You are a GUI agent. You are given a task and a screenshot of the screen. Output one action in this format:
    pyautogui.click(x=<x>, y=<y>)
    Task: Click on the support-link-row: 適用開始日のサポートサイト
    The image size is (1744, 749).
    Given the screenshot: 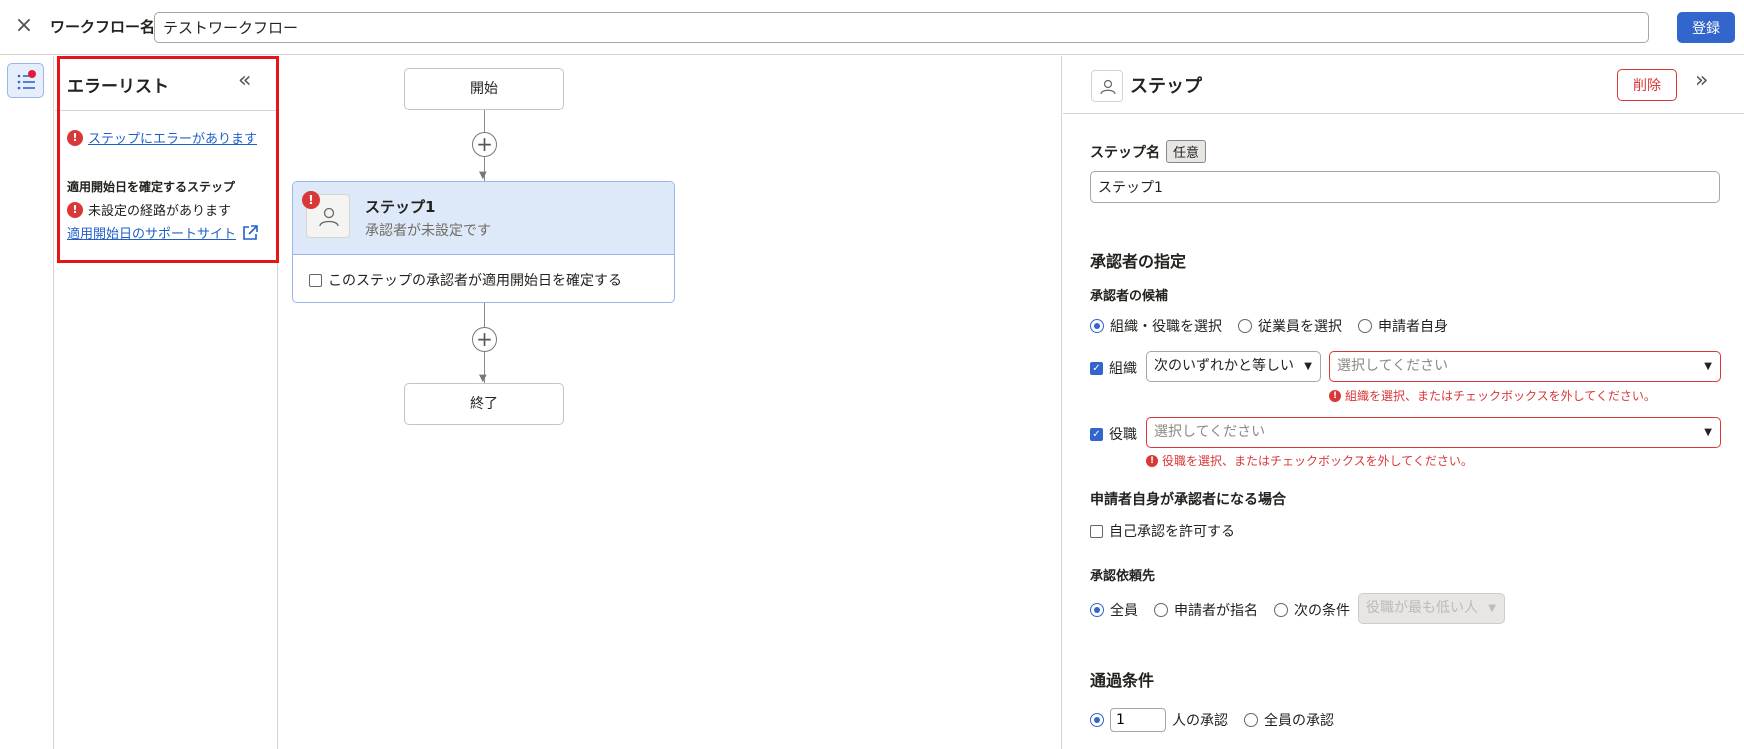 What is the action you would take?
    pyautogui.click(x=163, y=232)
    